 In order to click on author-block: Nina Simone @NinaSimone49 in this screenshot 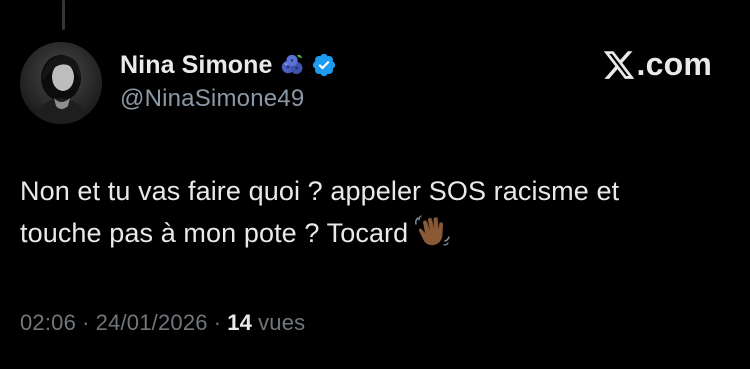, I will do `click(228, 80)`.